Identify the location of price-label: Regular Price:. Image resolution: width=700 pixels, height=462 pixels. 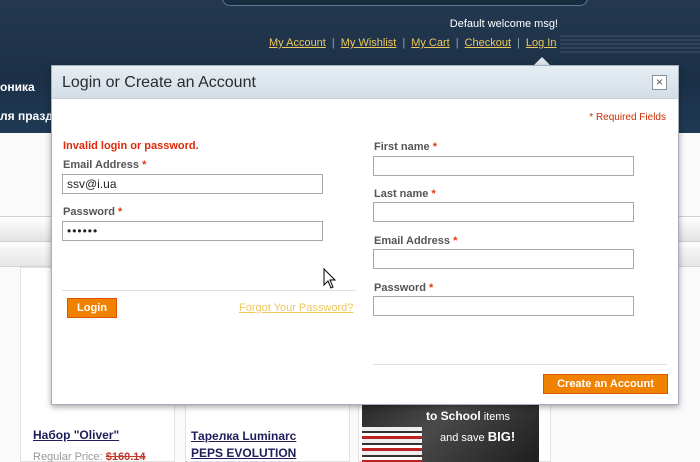
(68, 456).